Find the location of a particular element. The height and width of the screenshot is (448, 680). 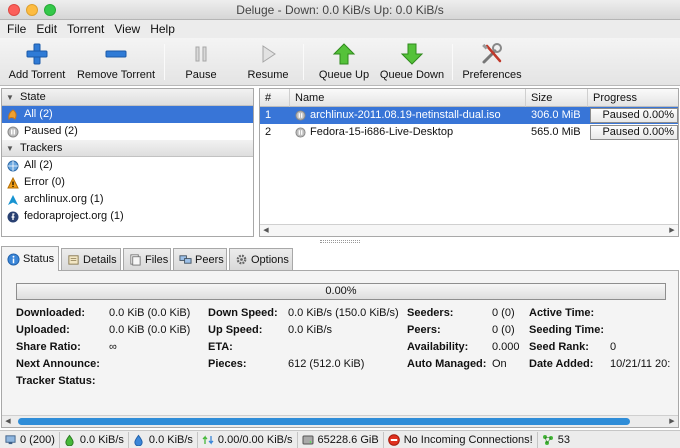

options-gear-icon is located at coordinates (241, 260).